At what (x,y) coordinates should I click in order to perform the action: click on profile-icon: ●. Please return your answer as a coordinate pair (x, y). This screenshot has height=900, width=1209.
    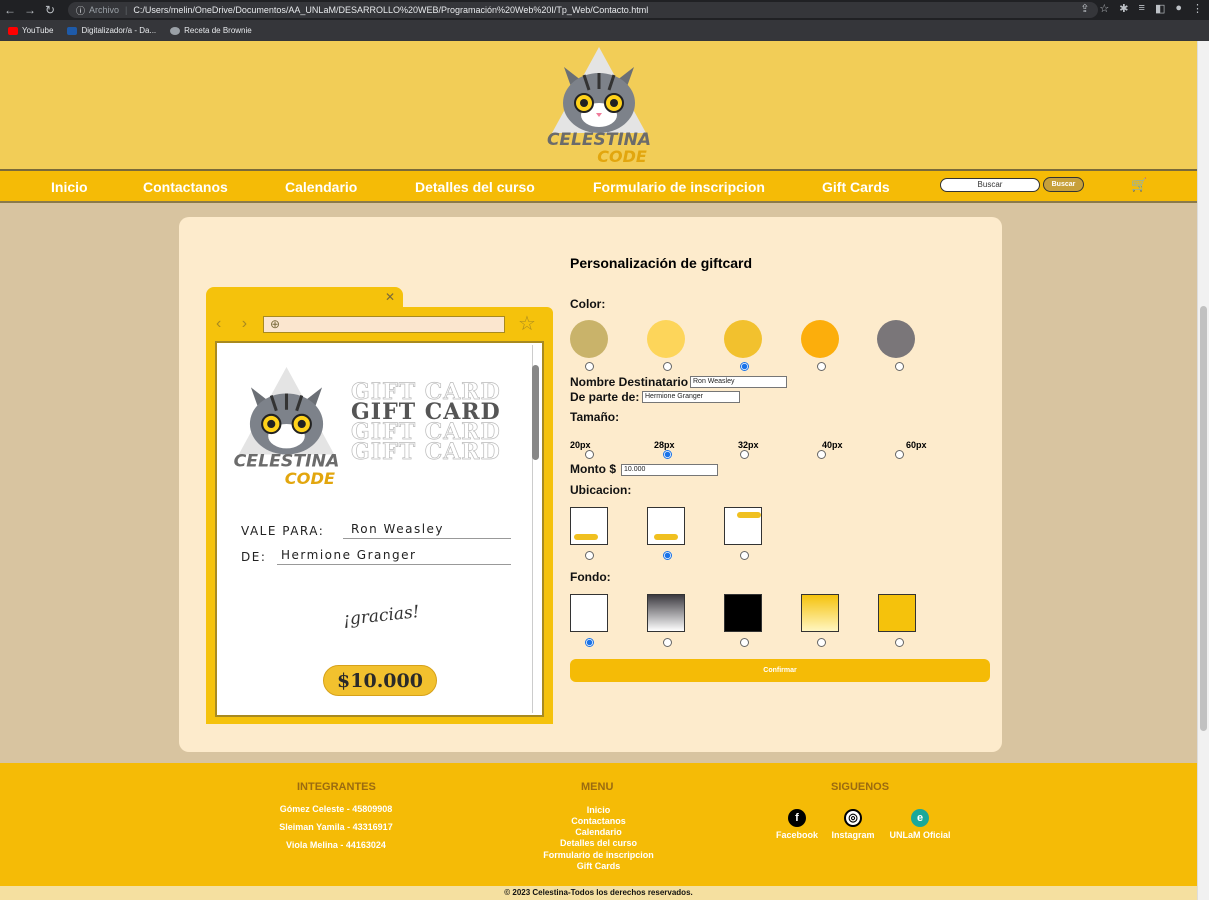
    Looking at the image, I should click on (1178, 8).